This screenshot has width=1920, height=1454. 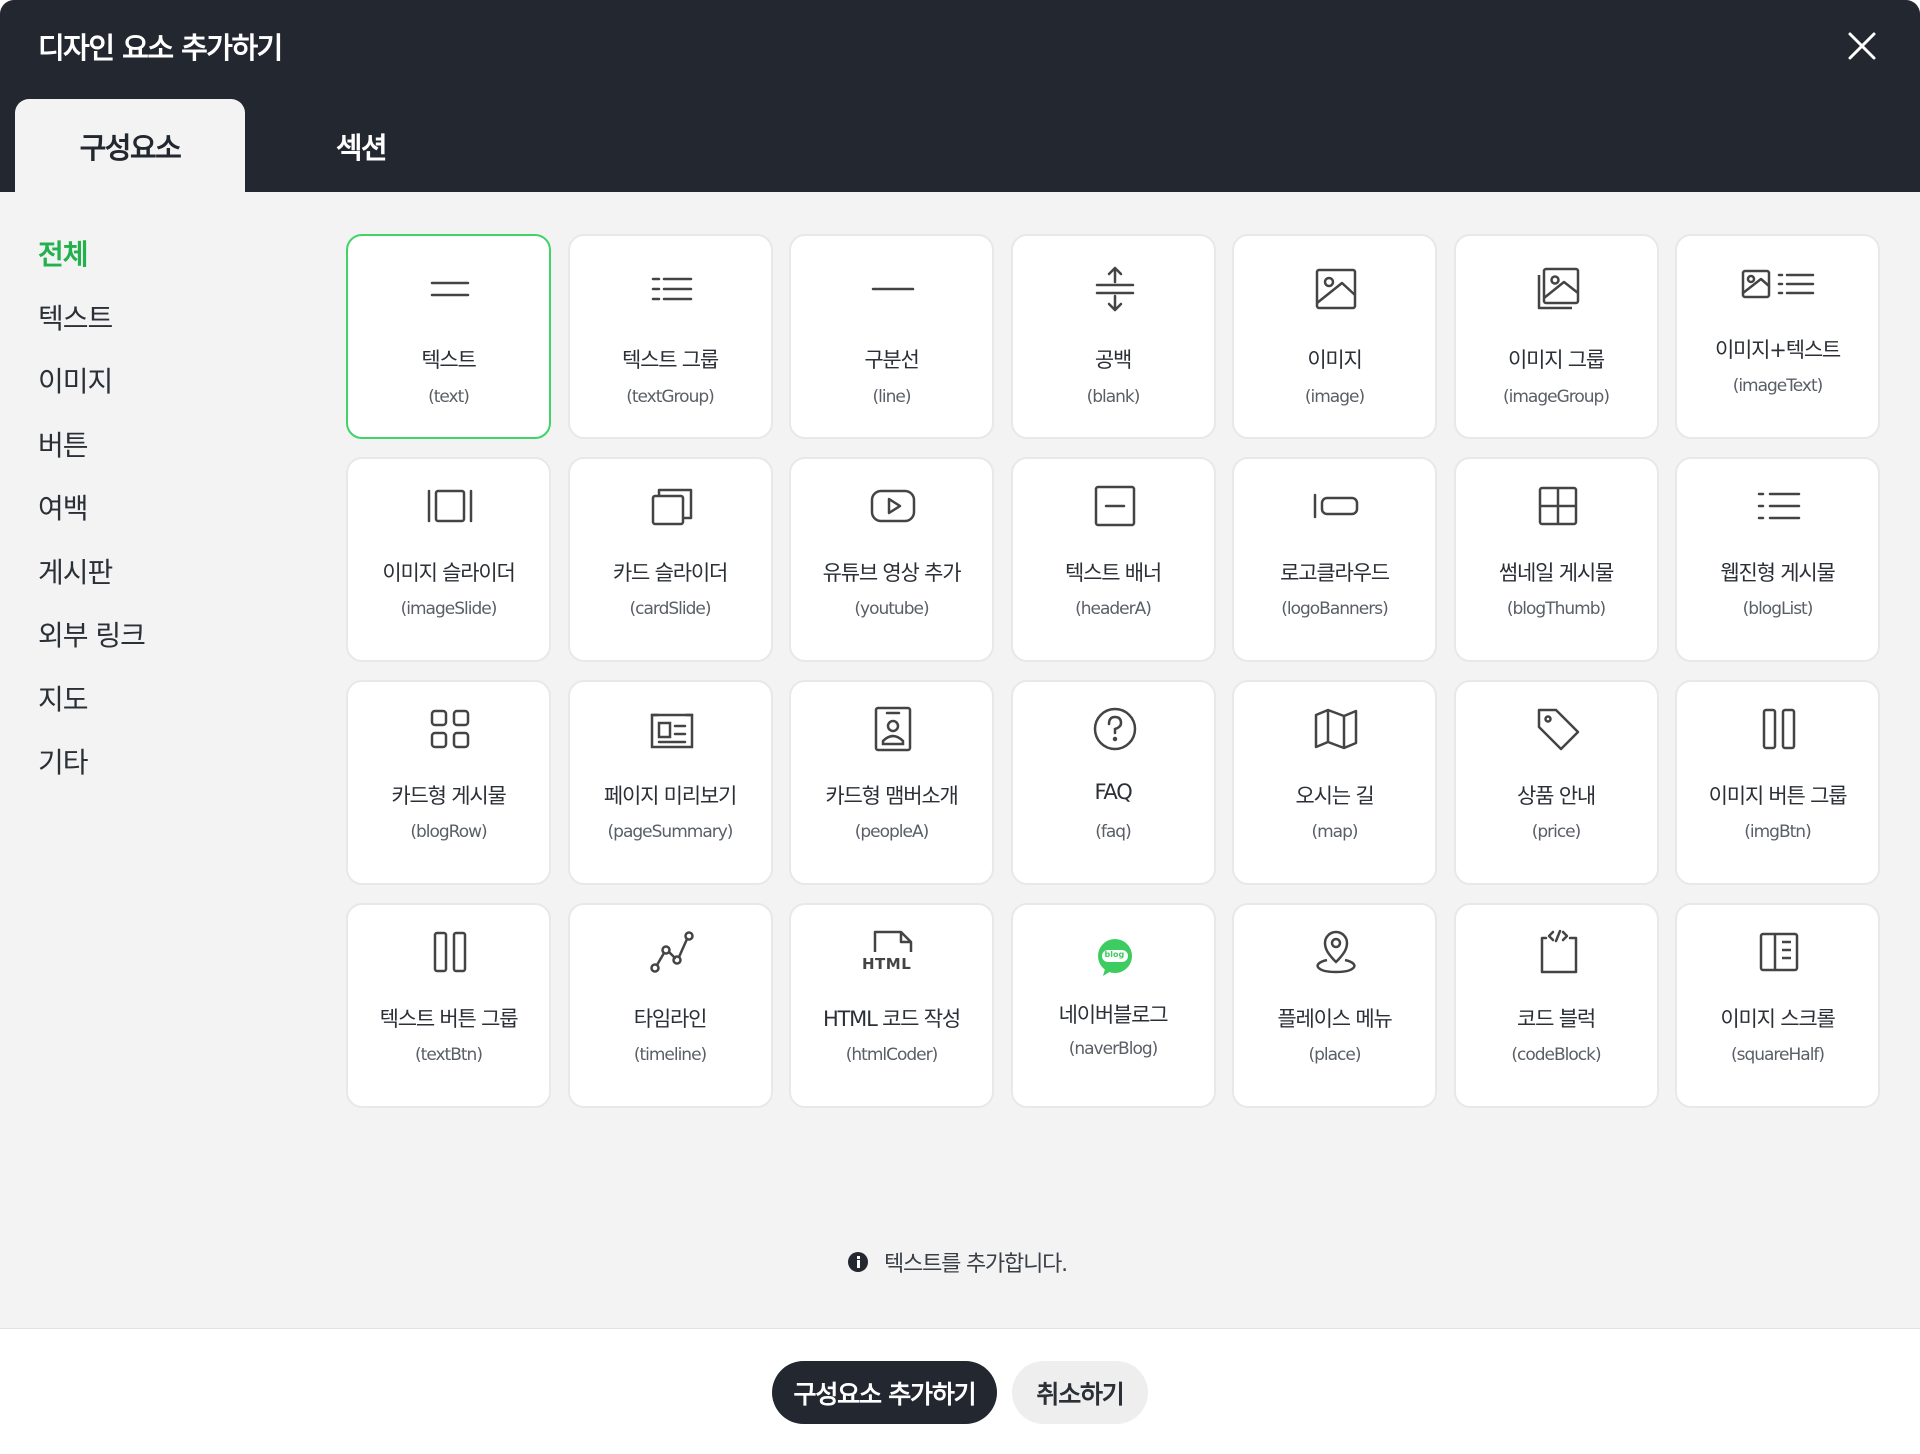 I want to click on tab-sections: 섹션, so click(x=361, y=145).